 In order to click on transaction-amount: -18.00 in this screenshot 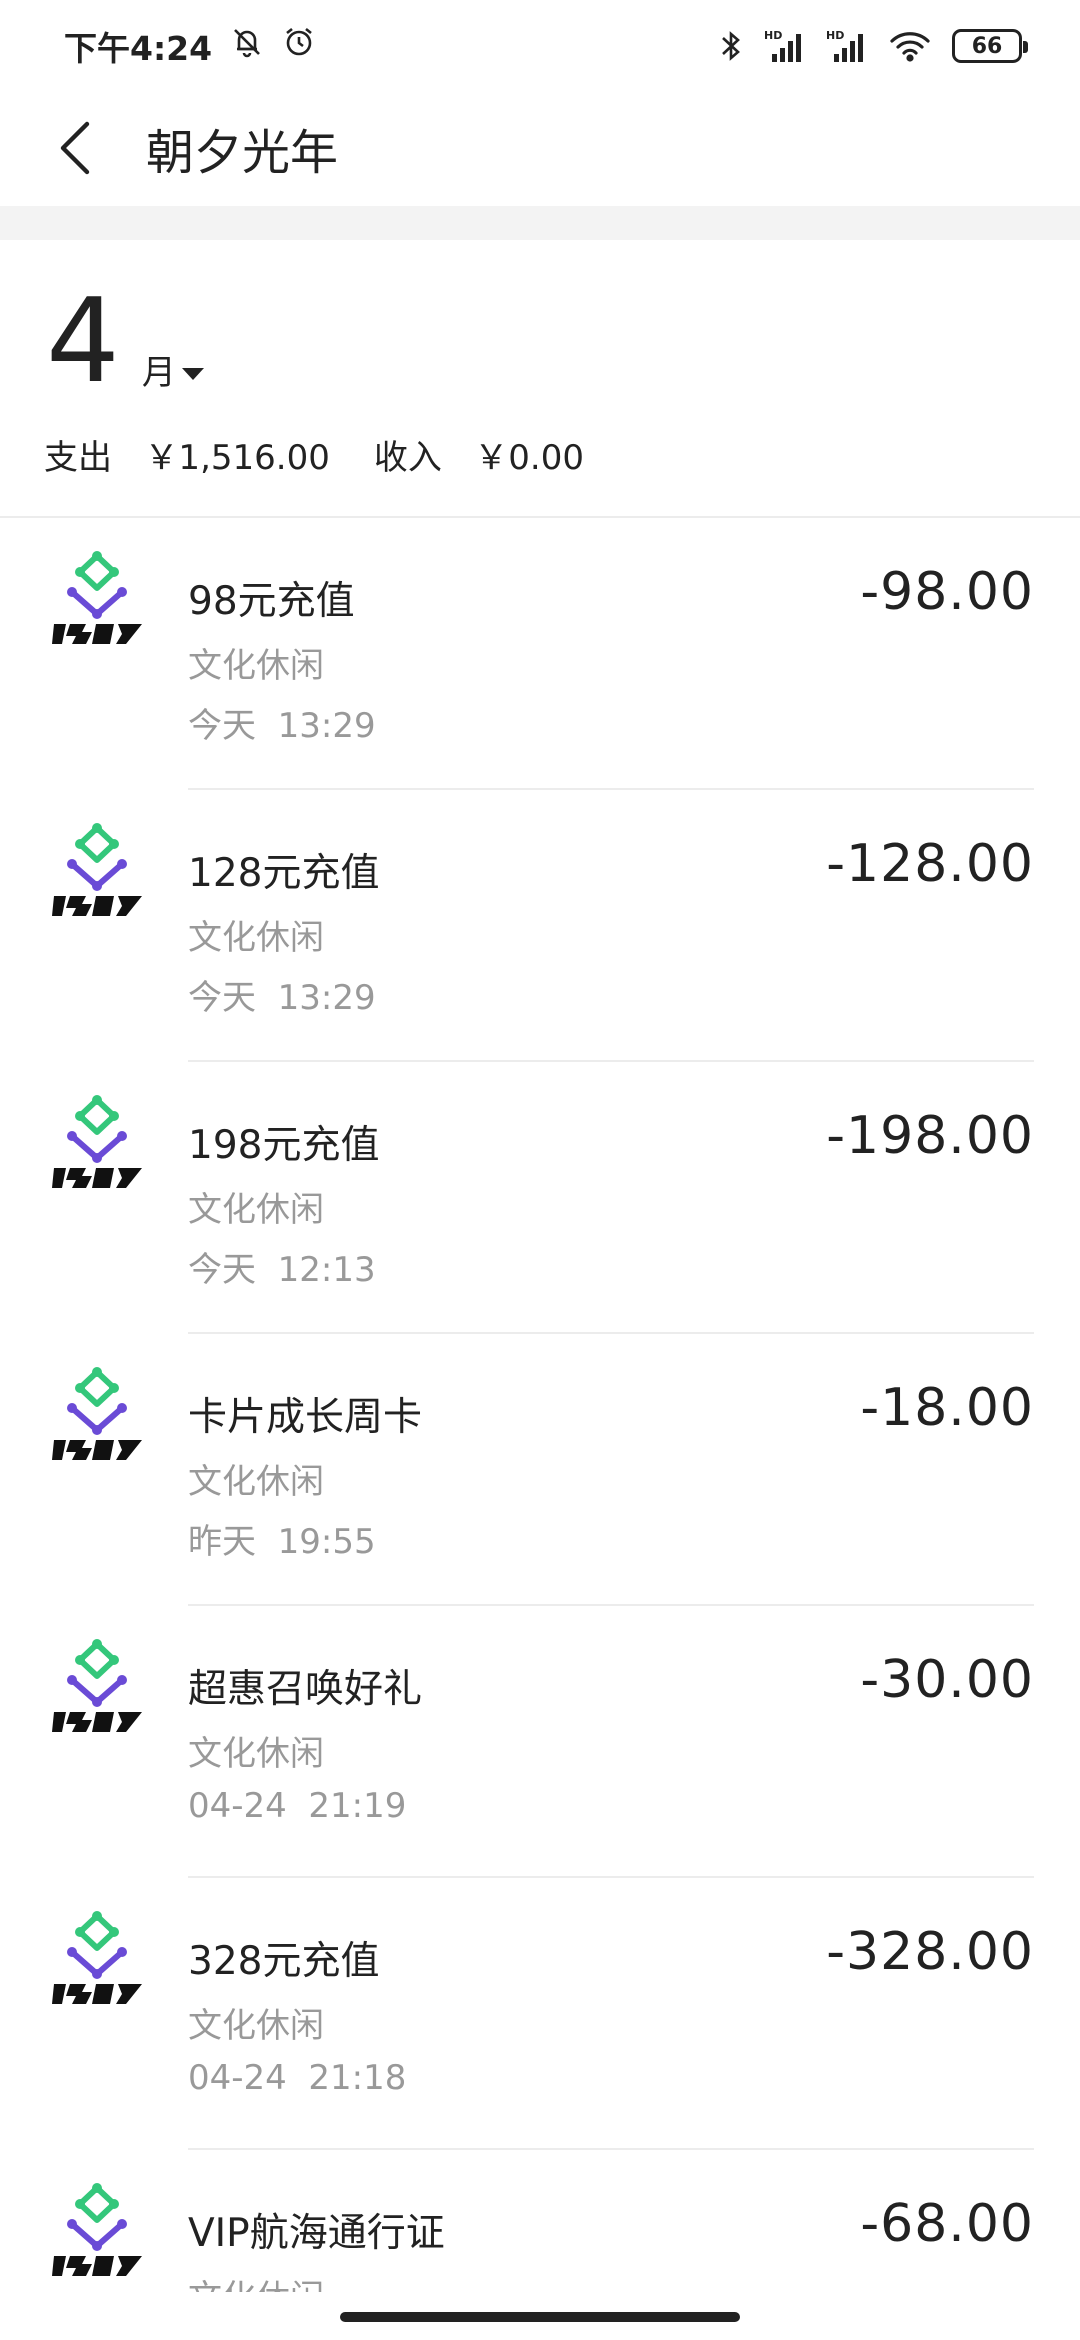, I will do `click(947, 1408)`.